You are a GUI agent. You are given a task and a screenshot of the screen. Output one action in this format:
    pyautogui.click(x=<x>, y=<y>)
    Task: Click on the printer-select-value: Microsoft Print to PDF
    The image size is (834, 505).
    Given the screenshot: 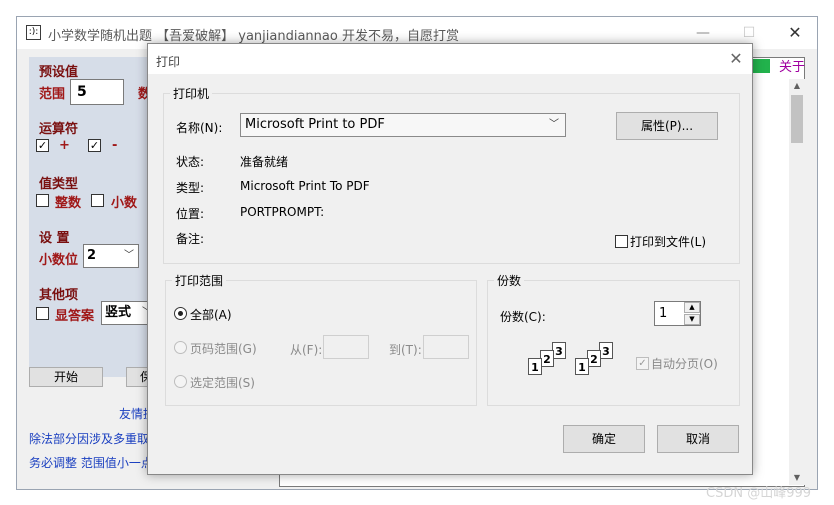 What is the action you would take?
    pyautogui.click(x=315, y=124)
    